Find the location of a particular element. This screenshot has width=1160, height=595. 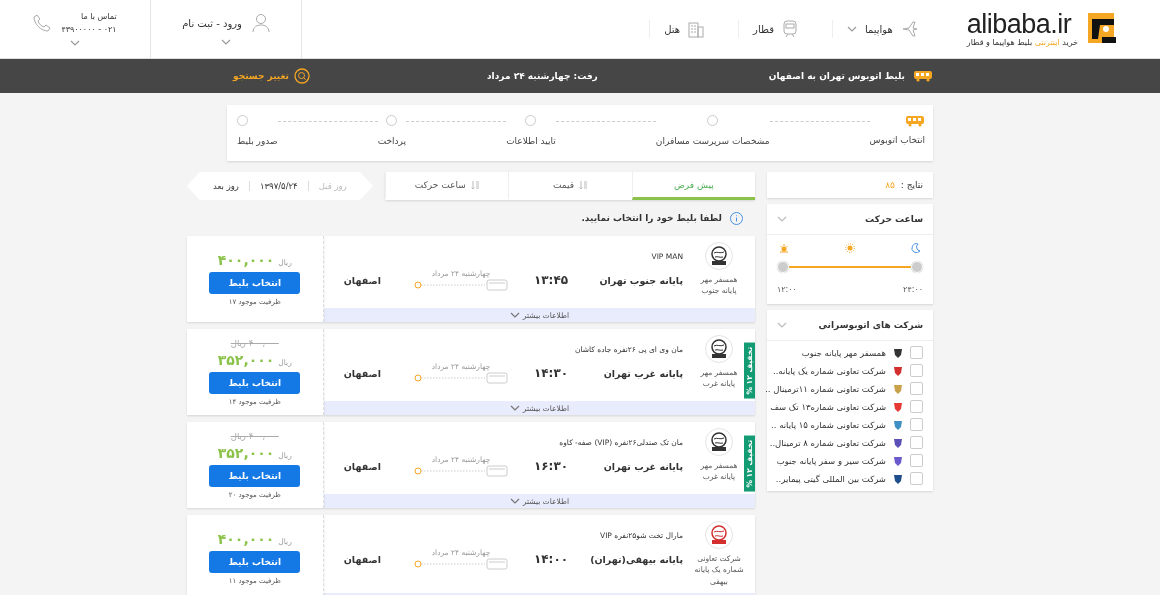

nav-item: هتل is located at coordinates (684, 29).